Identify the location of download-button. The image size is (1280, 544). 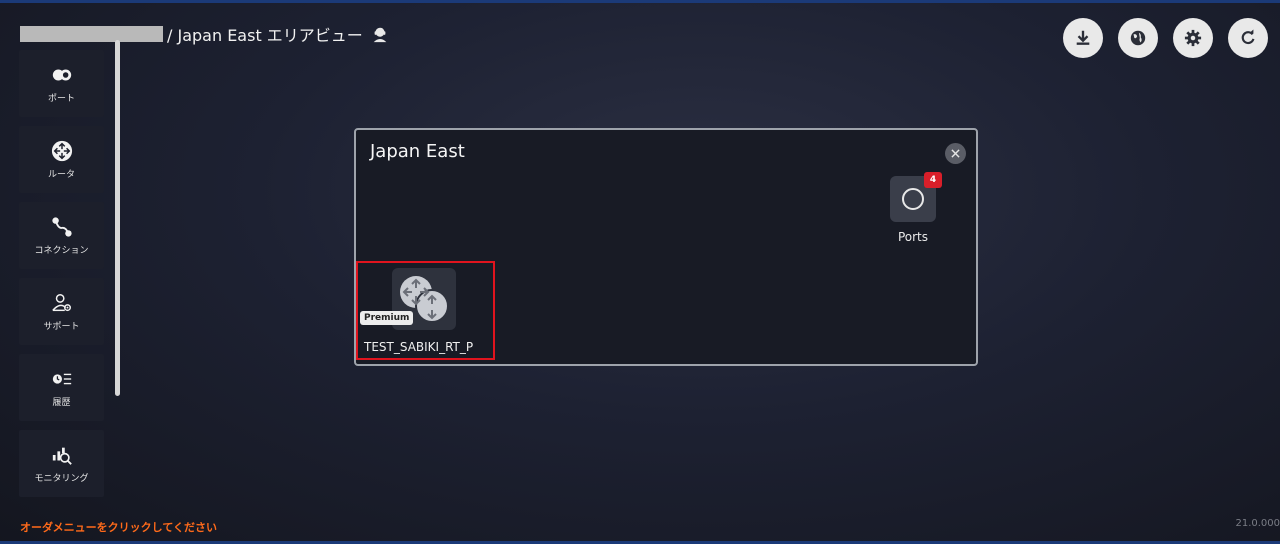
(1083, 38).